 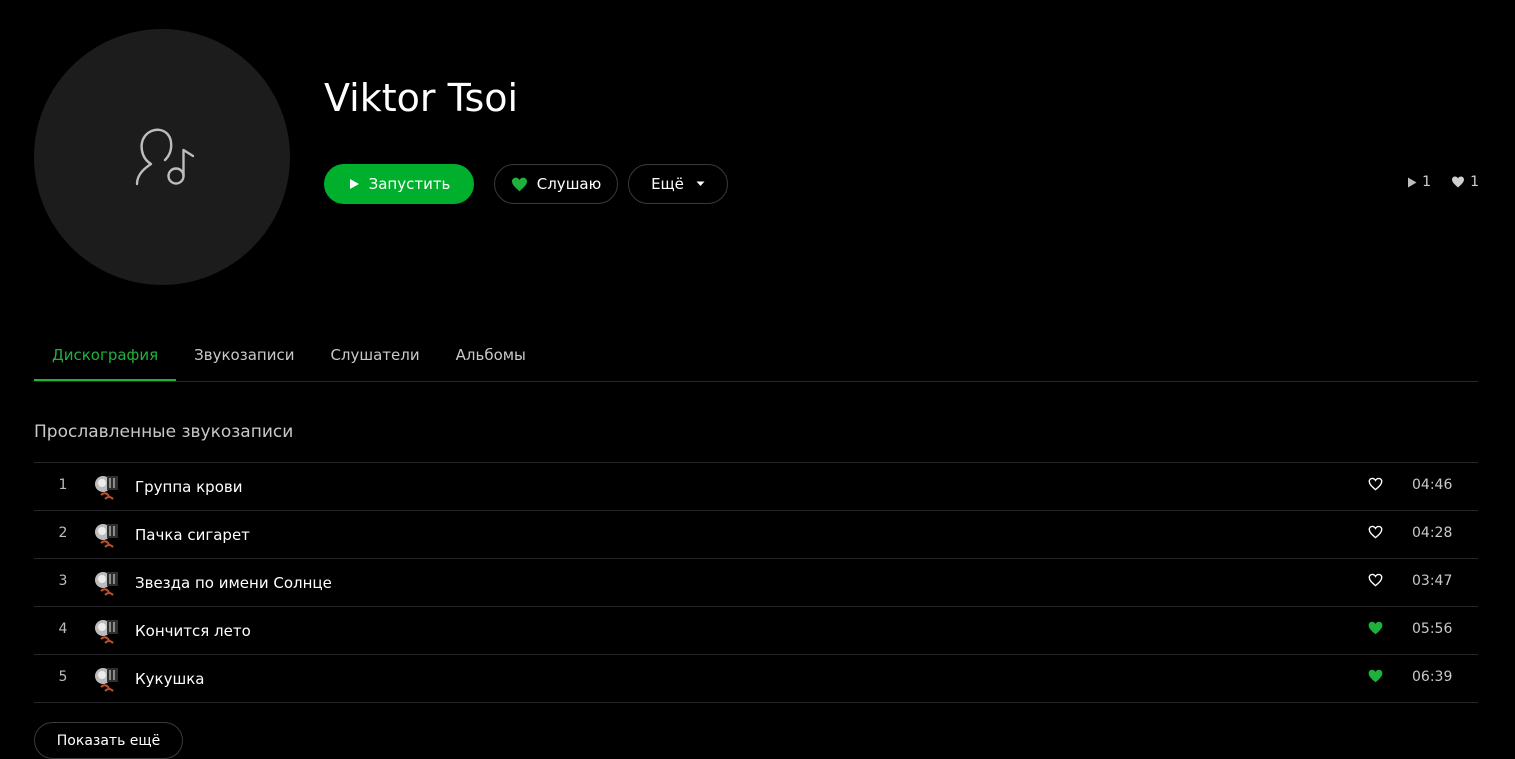 What do you see at coordinates (165, 157) in the screenshot?
I see `artist-music-note-icon` at bounding box center [165, 157].